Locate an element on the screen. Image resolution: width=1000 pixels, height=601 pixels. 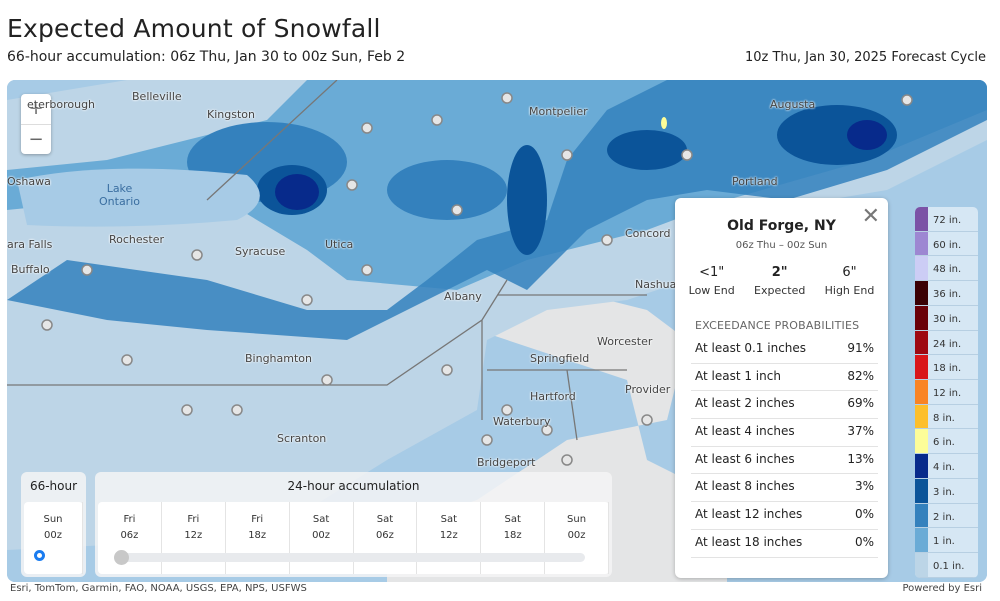
legend-item: 12 in. is located at coordinates (946, 392).